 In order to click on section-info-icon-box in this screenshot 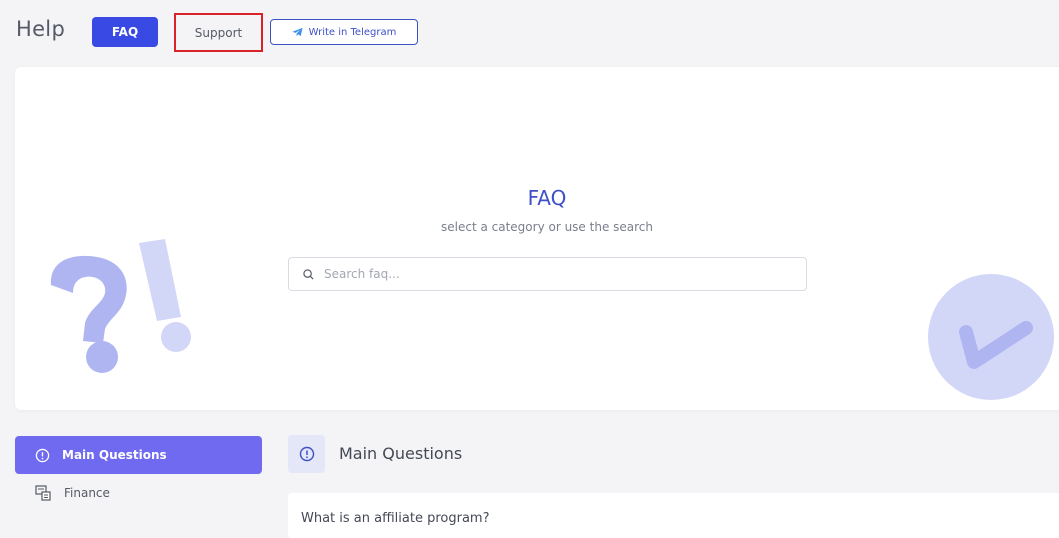, I will do `click(306, 454)`.